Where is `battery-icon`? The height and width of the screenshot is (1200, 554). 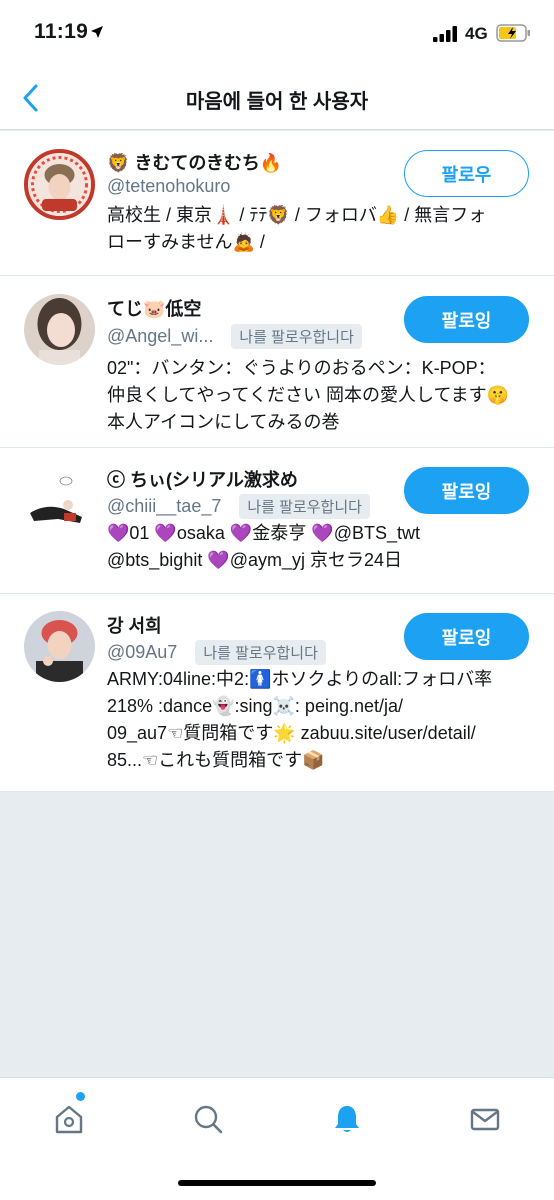
battery-icon is located at coordinates (513, 33).